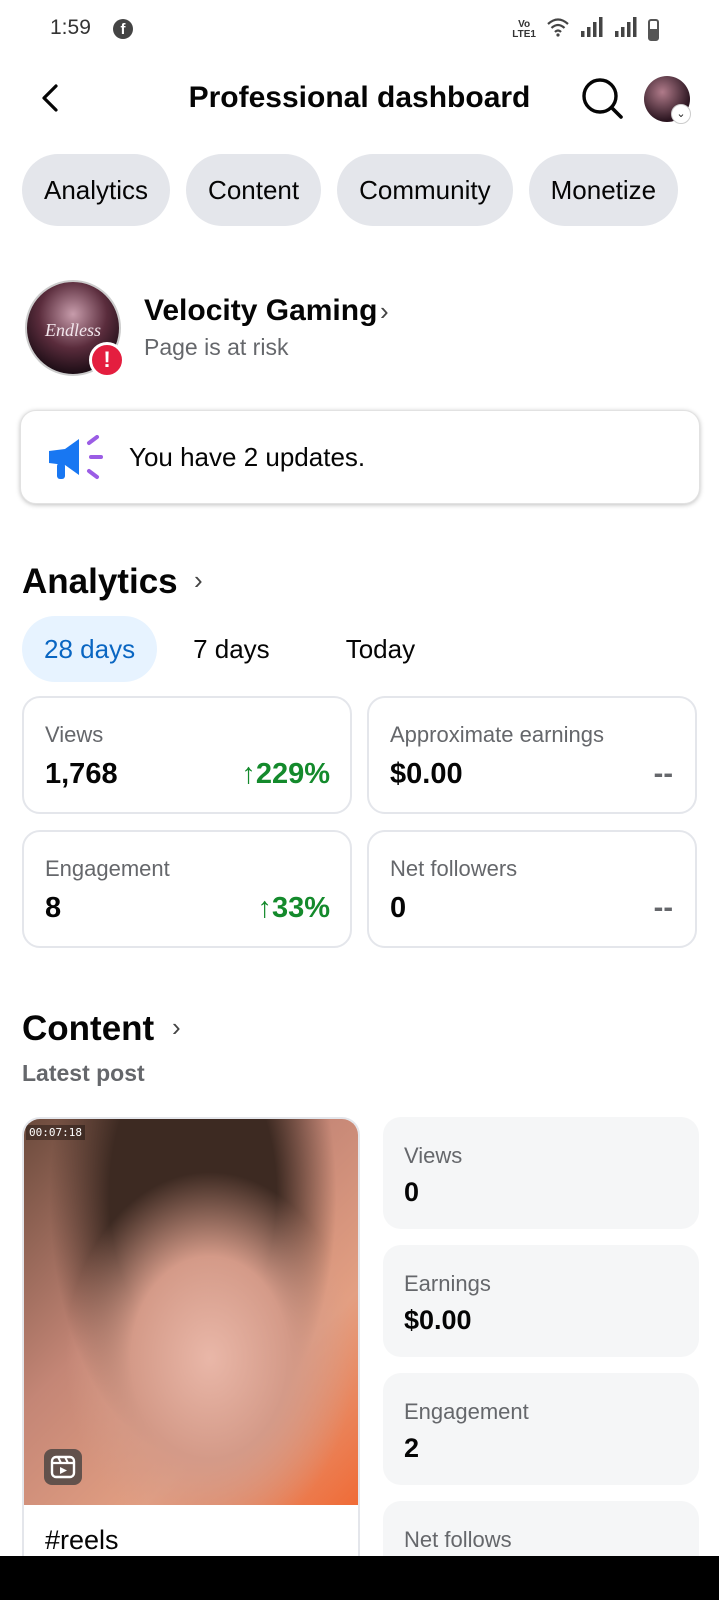 This screenshot has height=1600, width=719. I want to click on stat-label: Net follows, so click(458, 1539).